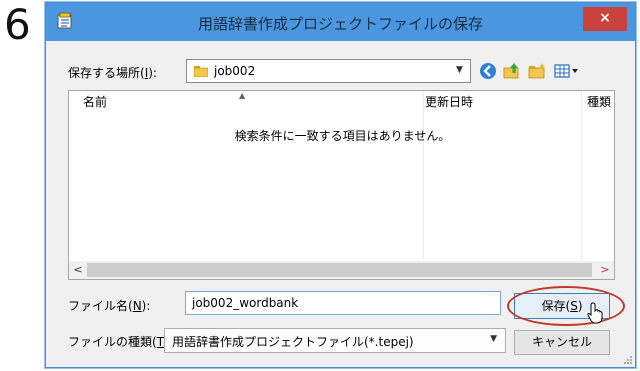 This screenshot has width=640, height=371. What do you see at coordinates (342, 136) in the screenshot?
I see `empty-message: 検索条件に一致する項目はありません。` at bounding box center [342, 136].